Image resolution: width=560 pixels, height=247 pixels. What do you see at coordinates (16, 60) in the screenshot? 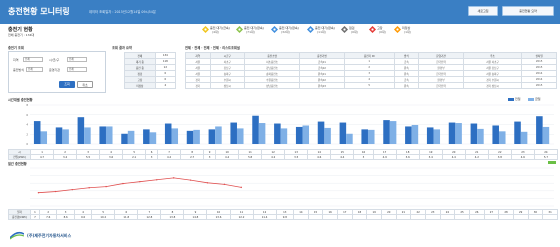
I see `search-label-region: 지역` at bounding box center [16, 60].